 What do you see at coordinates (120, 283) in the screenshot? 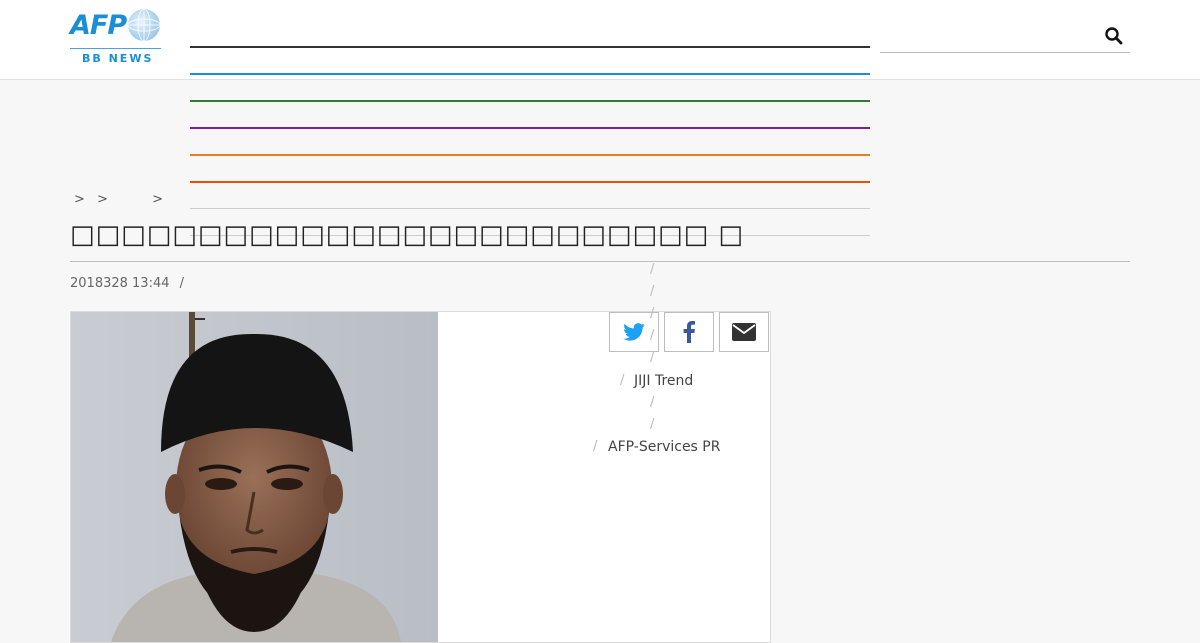
I see `article-date: 2018328 13:44` at bounding box center [120, 283].